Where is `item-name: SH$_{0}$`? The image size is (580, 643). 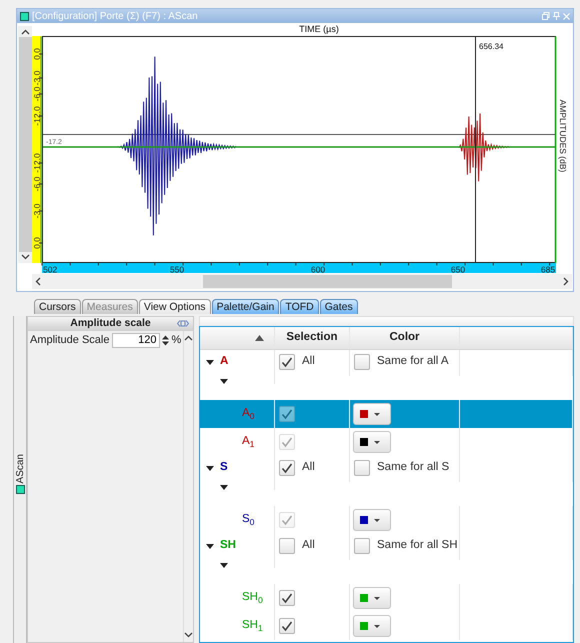 item-name: SH$_{0}$ is located at coordinates (252, 598).